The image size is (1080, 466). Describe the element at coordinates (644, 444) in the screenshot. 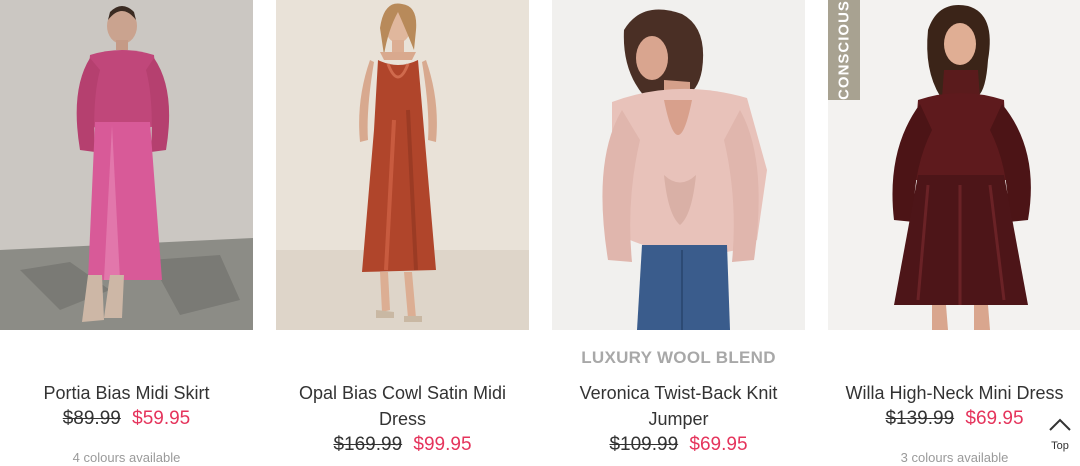

I see `original-price: $109.99` at that location.